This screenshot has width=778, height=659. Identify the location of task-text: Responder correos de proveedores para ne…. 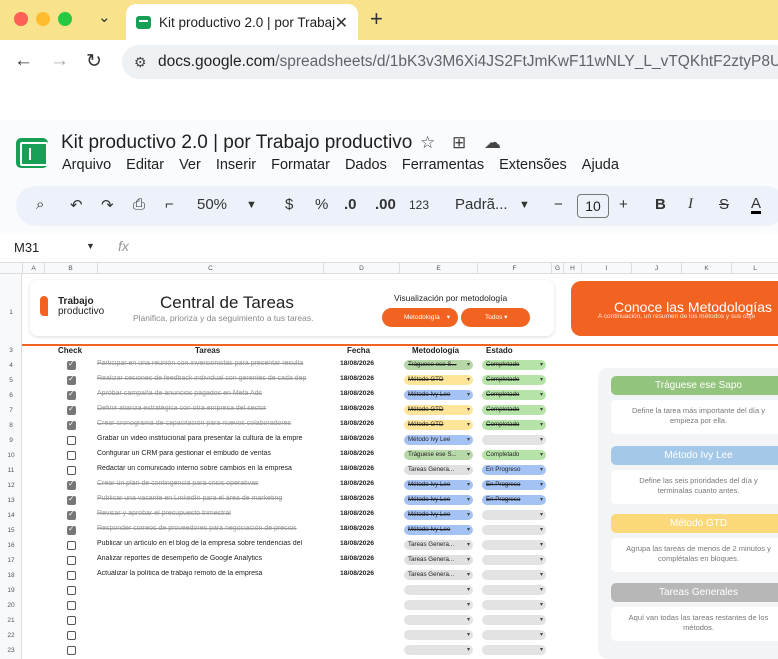
(210, 528).